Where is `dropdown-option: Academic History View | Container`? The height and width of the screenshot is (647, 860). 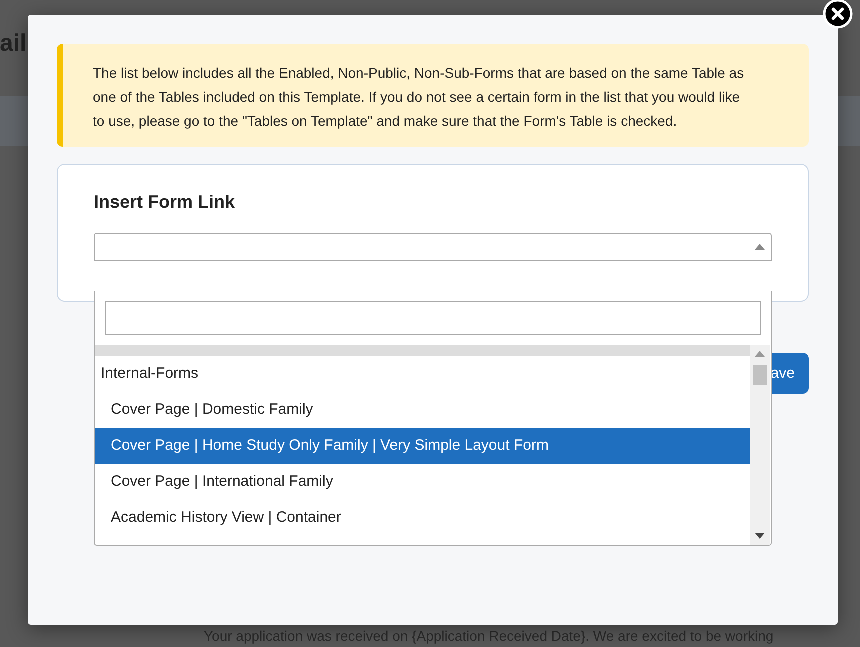
dropdown-option: Academic History View | Container is located at coordinates (422, 518).